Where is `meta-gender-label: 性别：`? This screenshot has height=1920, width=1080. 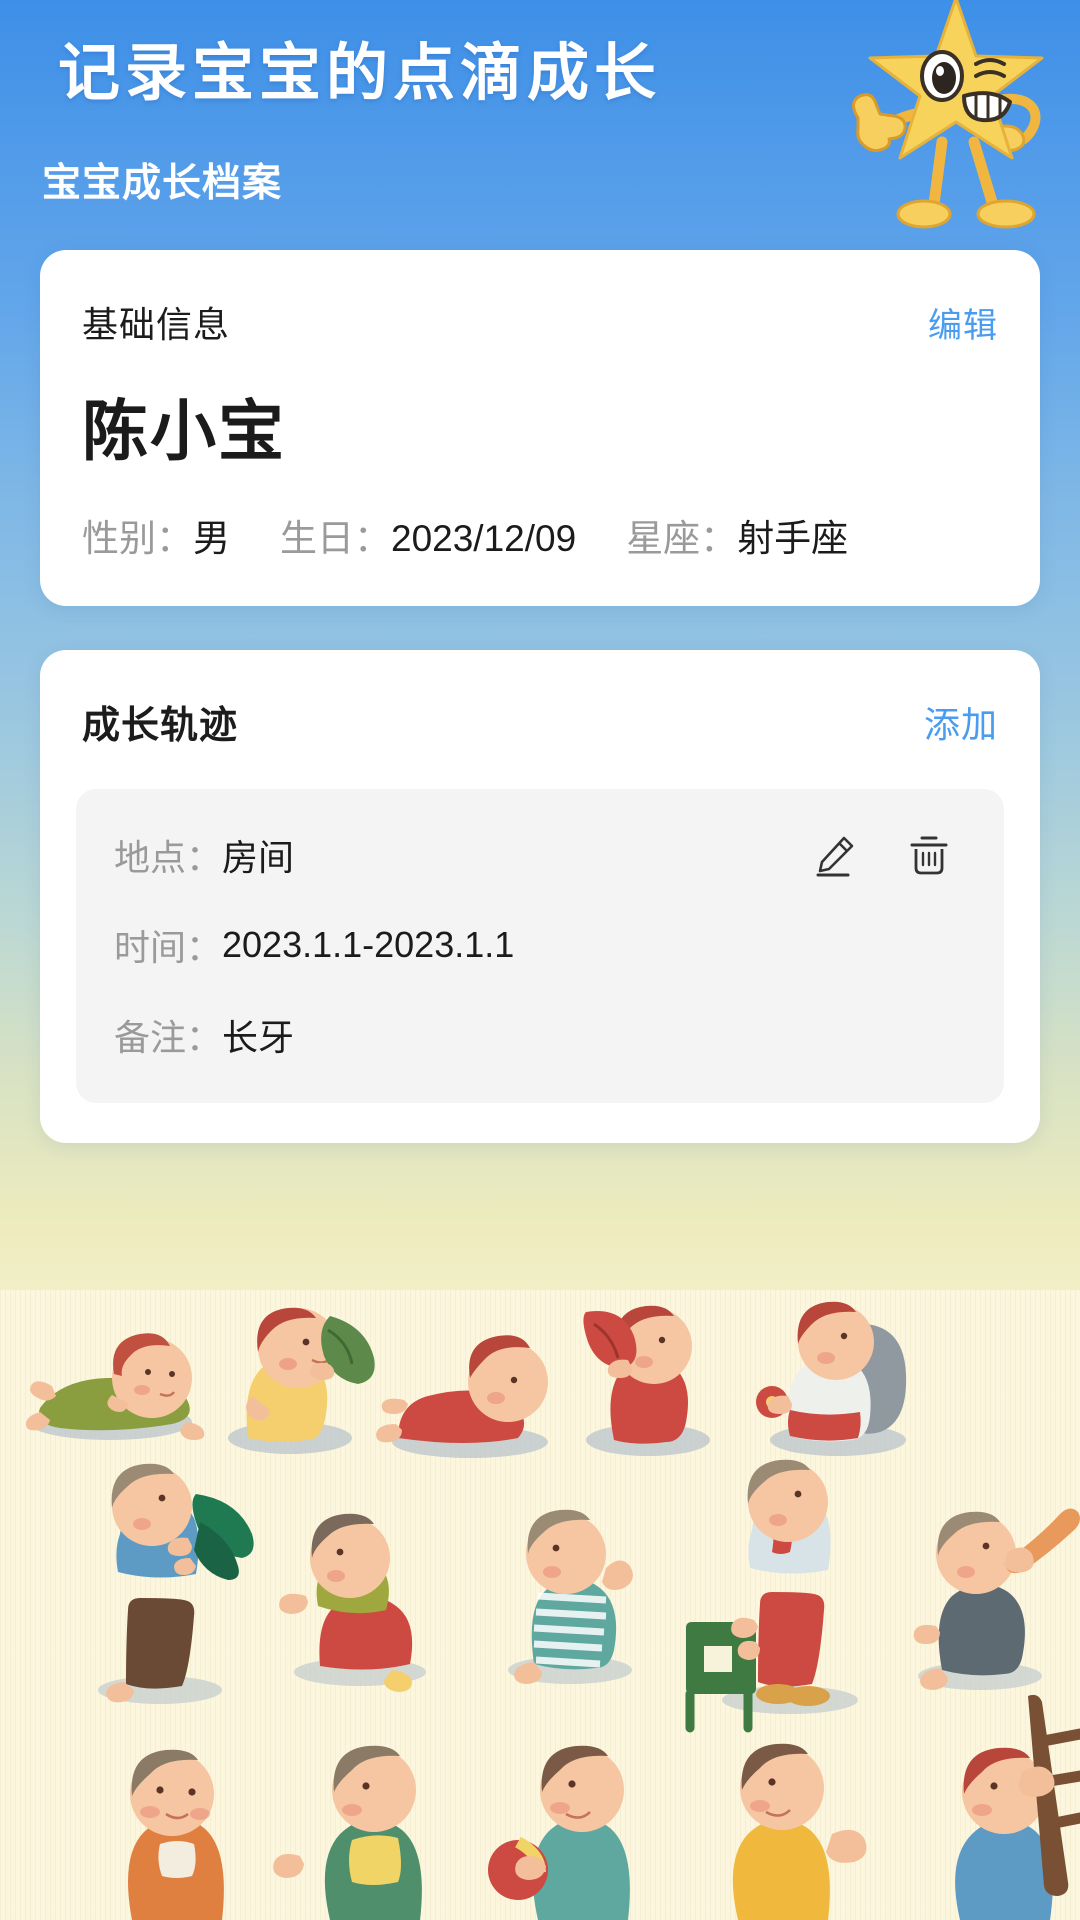
meta-gender-label: 性别： is located at coordinates (137, 538).